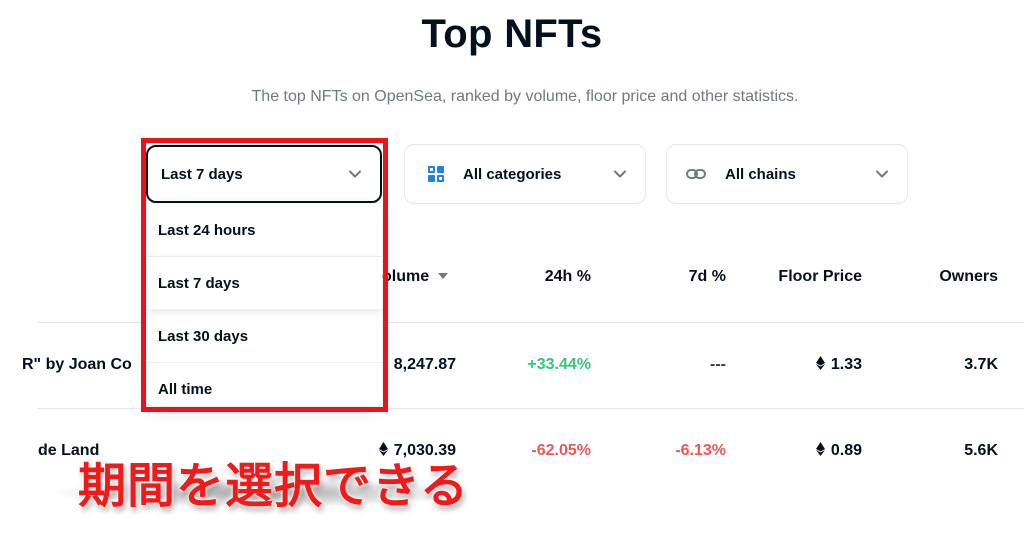 The width and height of the screenshot is (1024, 540). I want to click on change-24h-value: -62.05%, so click(561, 450).